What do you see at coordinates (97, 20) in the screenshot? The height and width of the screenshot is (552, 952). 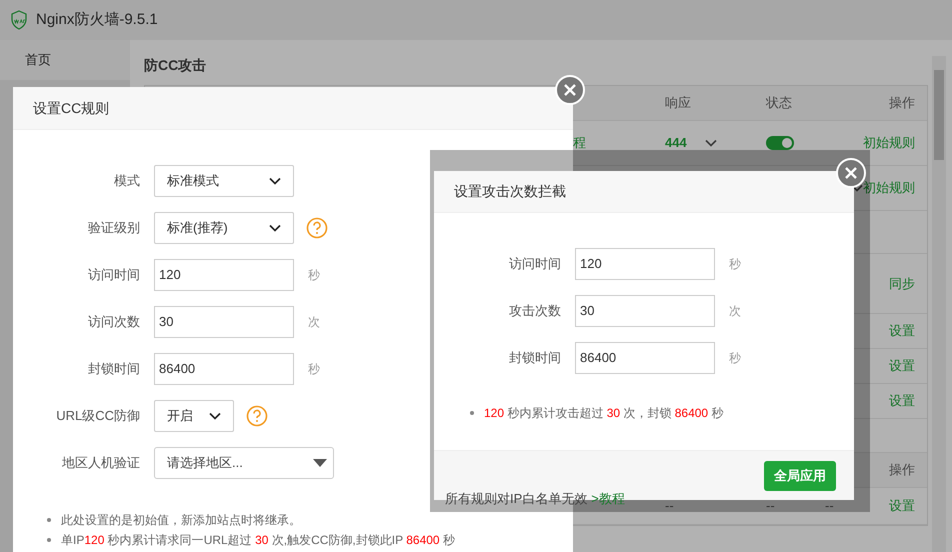 I see `window-title: Nginx防火墙-9.5.1` at bounding box center [97, 20].